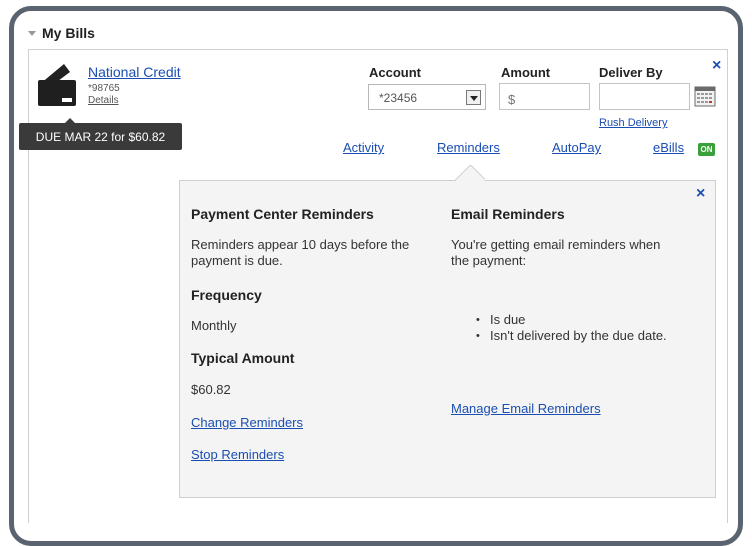 This screenshot has height=546, width=752. I want to click on account-select-value: *23456, so click(398, 98).